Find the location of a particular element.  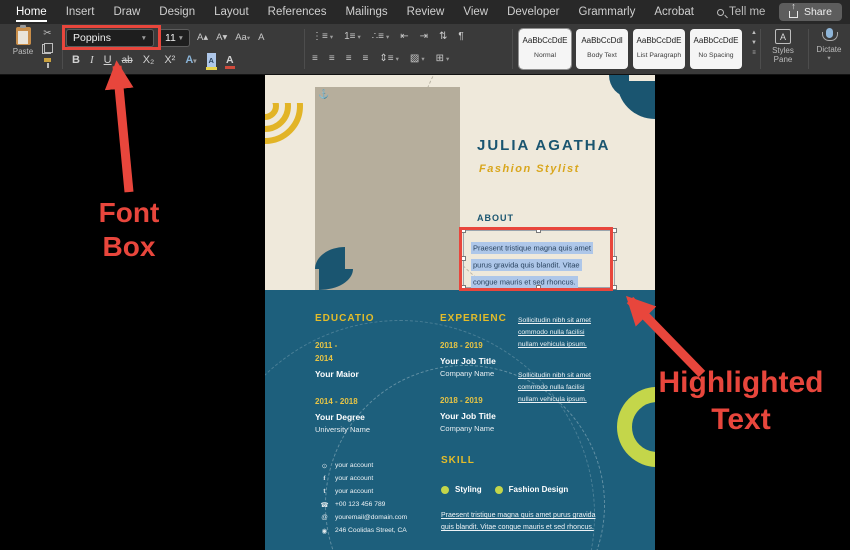

experience-subtitle: Company Name is located at coordinates (467, 428).